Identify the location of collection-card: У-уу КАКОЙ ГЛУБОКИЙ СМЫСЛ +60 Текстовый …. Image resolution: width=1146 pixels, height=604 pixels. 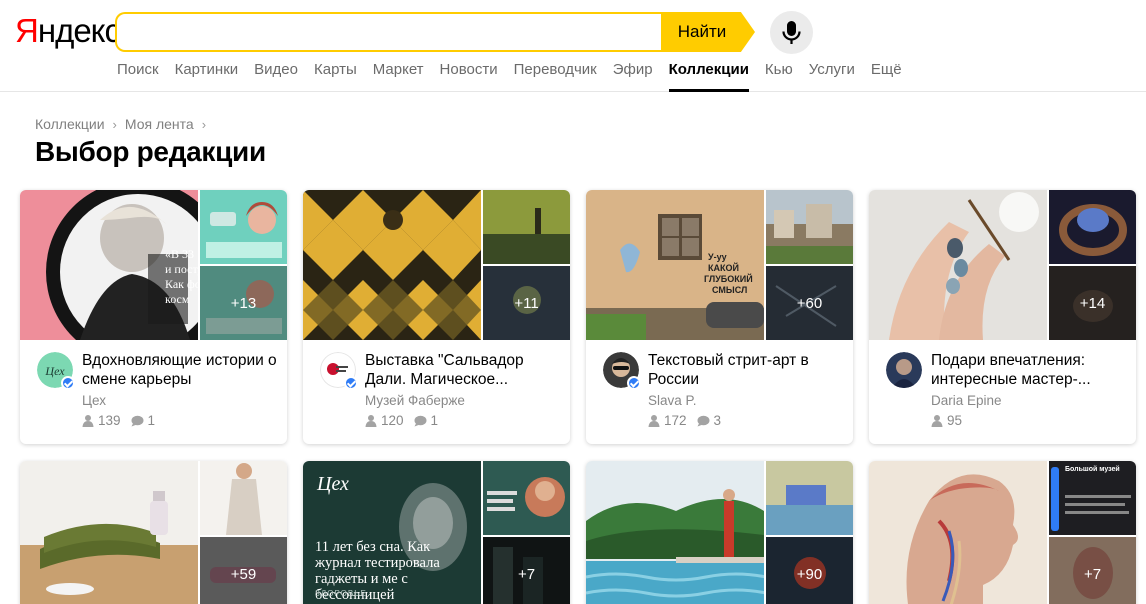
(719, 317).